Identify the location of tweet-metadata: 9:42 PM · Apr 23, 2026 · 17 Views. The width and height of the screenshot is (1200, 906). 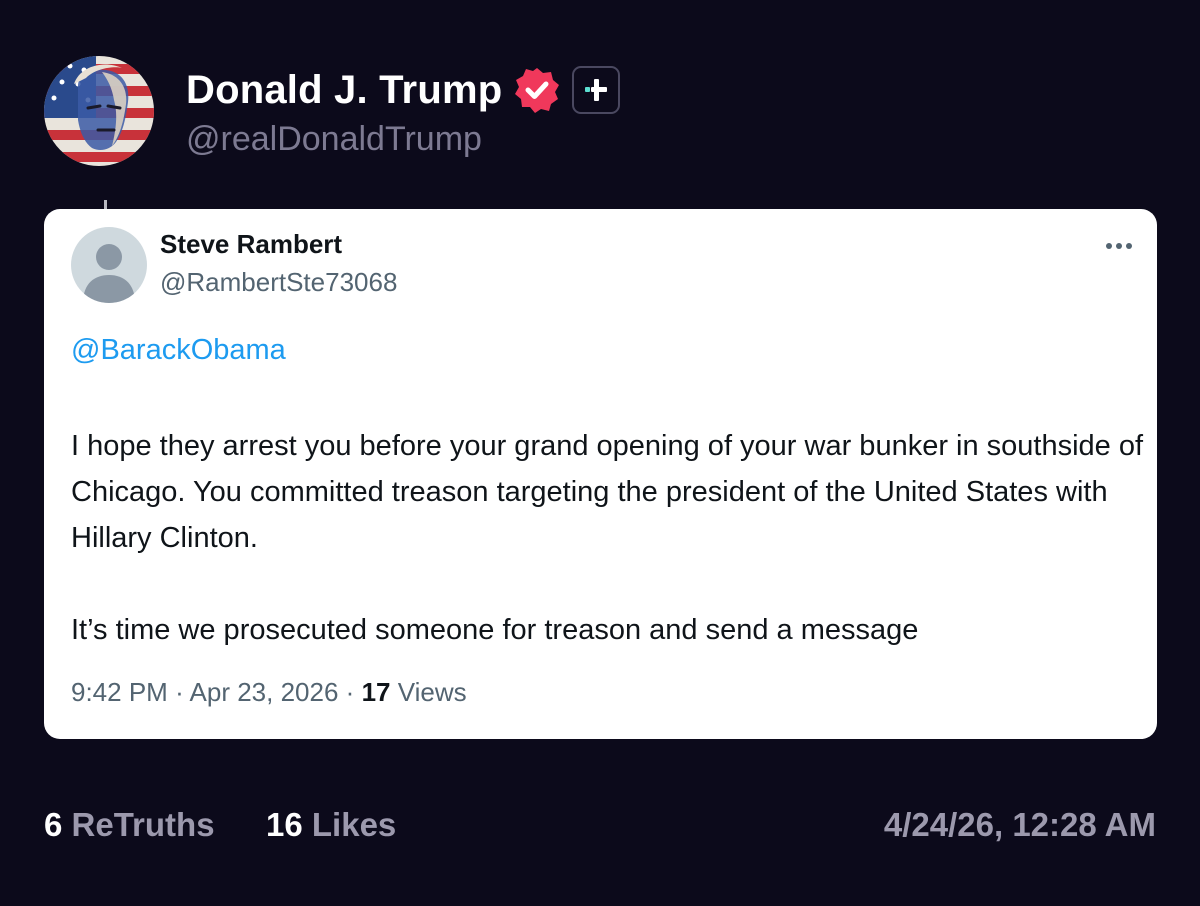
(269, 692).